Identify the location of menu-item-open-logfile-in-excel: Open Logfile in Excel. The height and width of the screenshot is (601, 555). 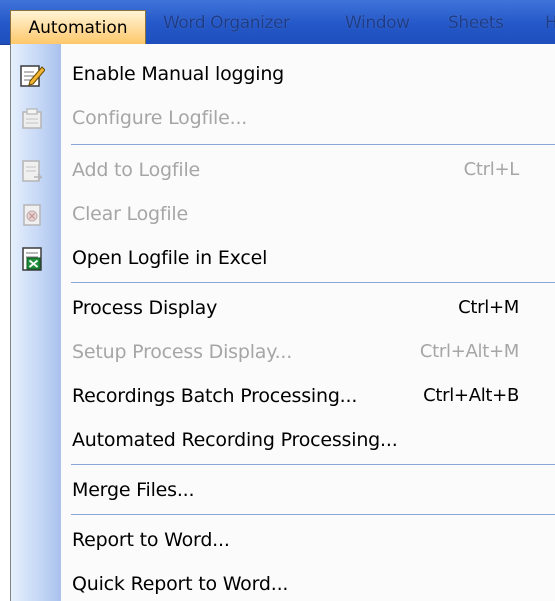
(283, 258).